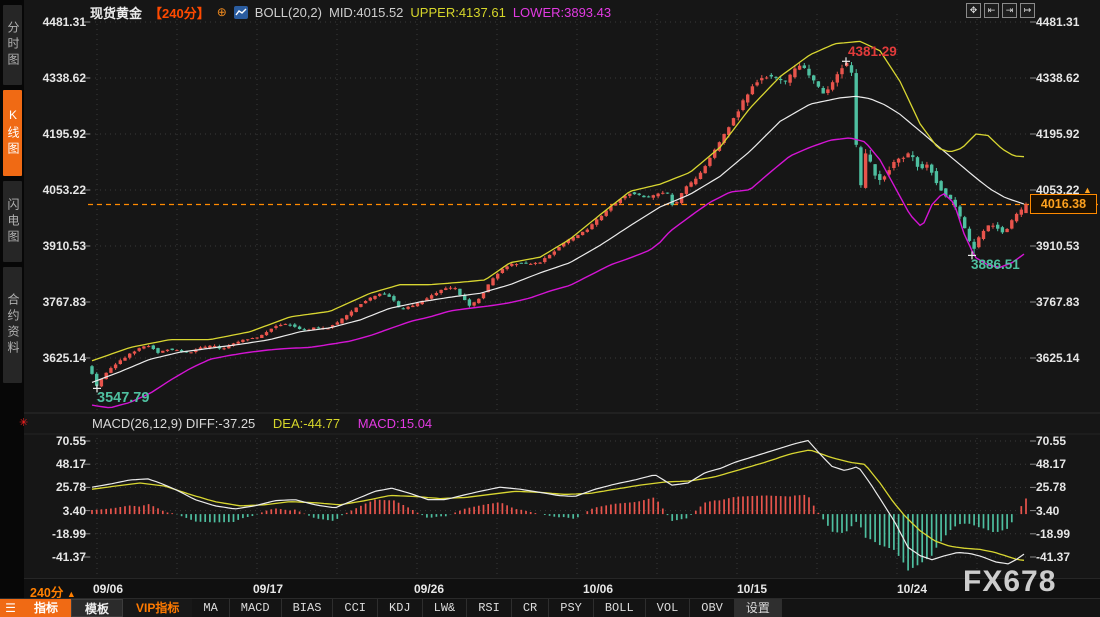  I want to click on kline-icon, so click(240, 12).